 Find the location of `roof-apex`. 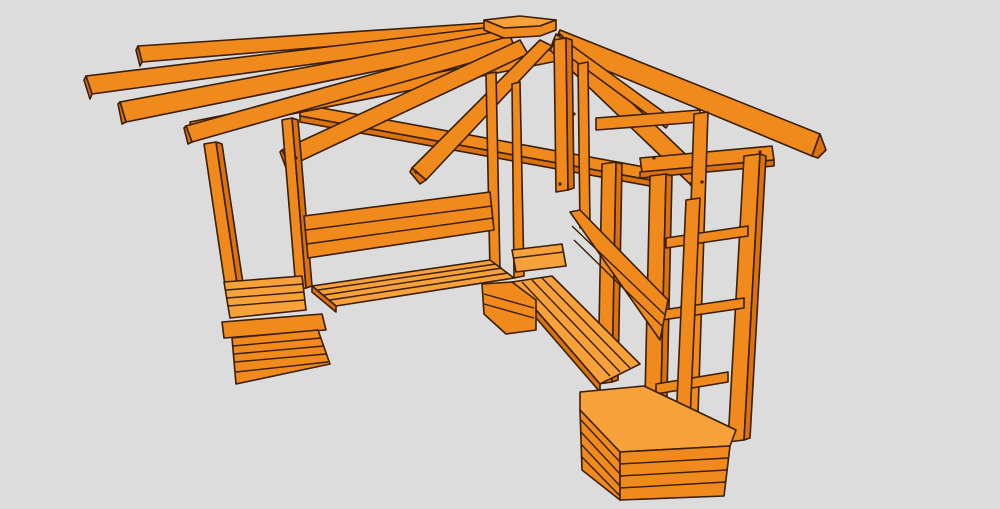

roof-apex is located at coordinates (520, 27).